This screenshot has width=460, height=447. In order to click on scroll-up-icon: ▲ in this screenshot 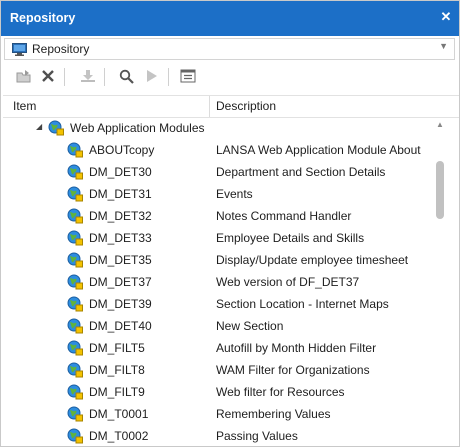, I will do `click(440, 124)`.